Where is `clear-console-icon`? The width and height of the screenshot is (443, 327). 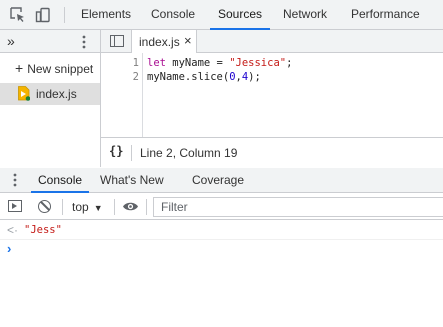
clear-console-icon is located at coordinates (44, 206).